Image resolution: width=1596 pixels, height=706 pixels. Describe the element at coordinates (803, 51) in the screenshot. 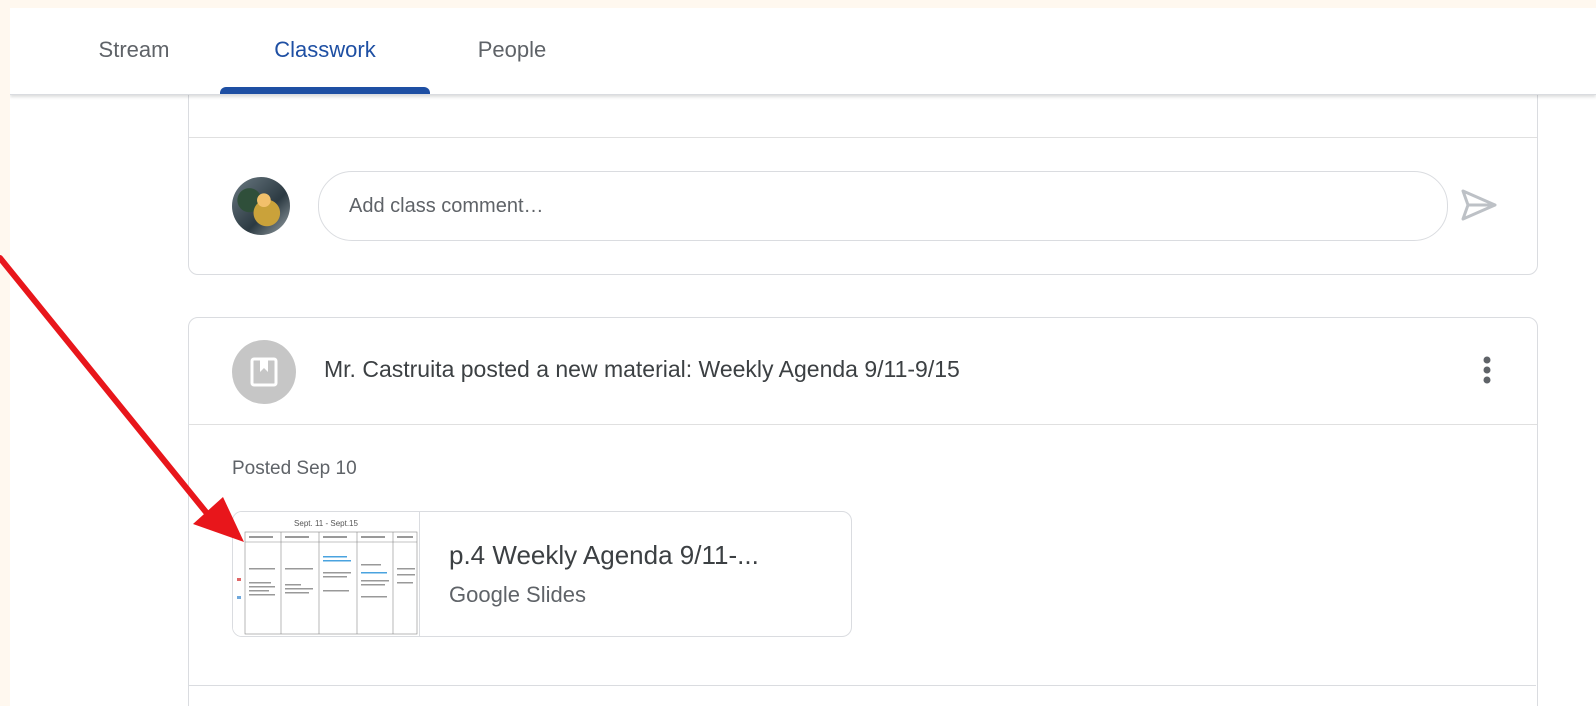

I see `tab-bar: Stream Classwork People` at that location.